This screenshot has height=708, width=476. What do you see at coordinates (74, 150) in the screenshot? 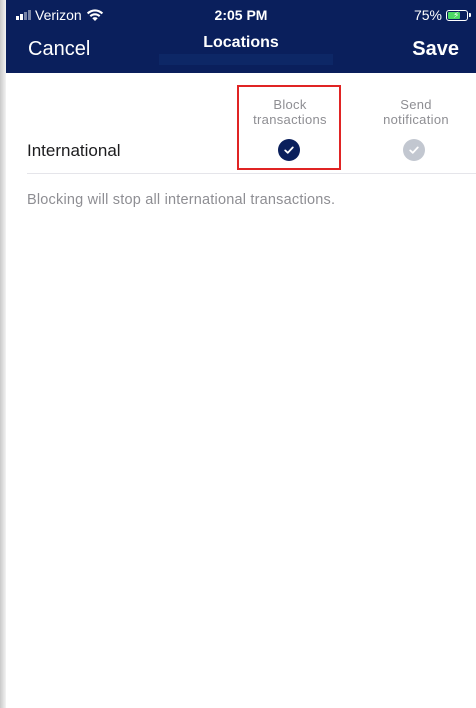
I see `row-label-international: International` at bounding box center [74, 150].